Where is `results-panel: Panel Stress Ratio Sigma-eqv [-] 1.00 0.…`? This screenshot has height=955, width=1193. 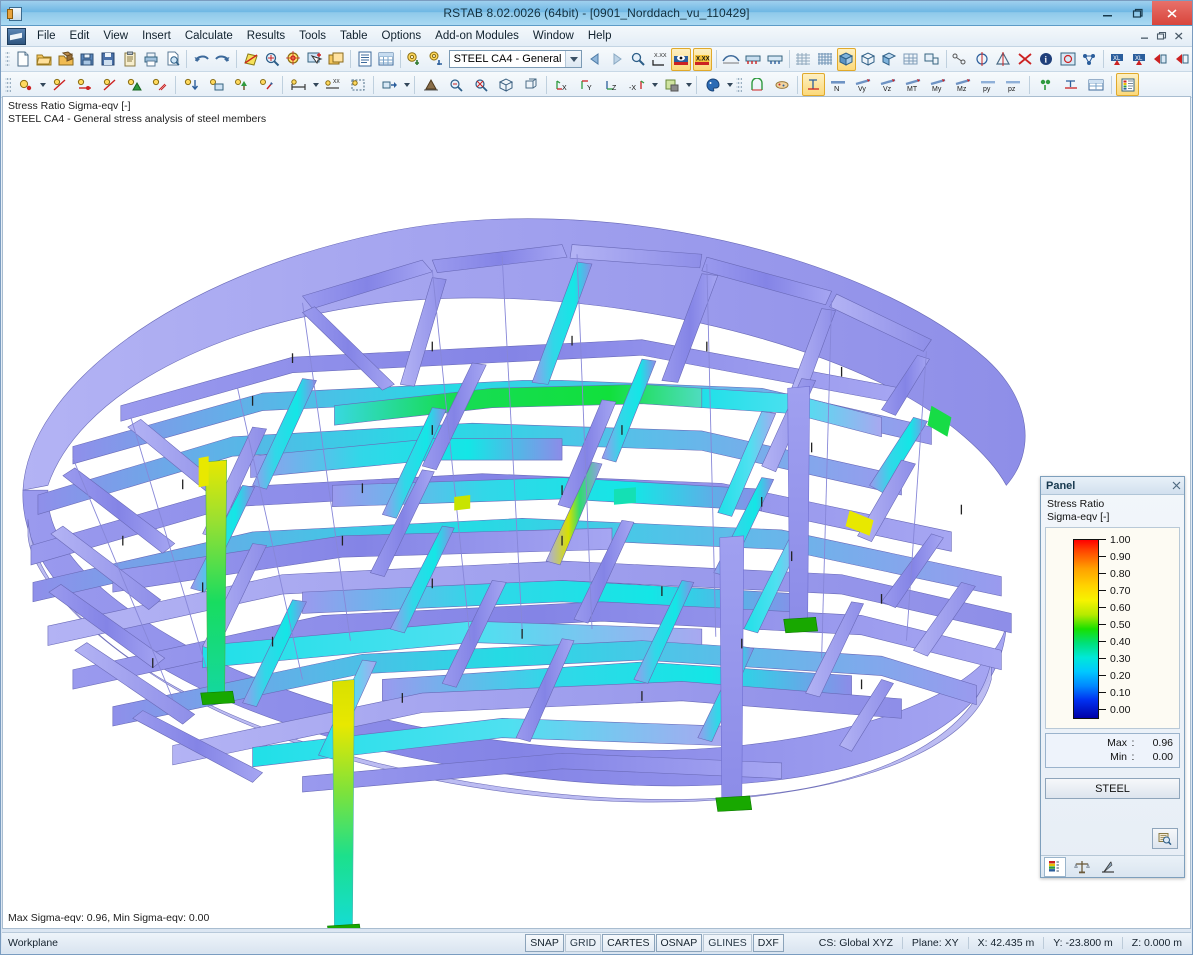 results-panel: Panel Stress Ratio Sigma-eqv [-] 1.00 0.… is located at coordinates (1112, 677).